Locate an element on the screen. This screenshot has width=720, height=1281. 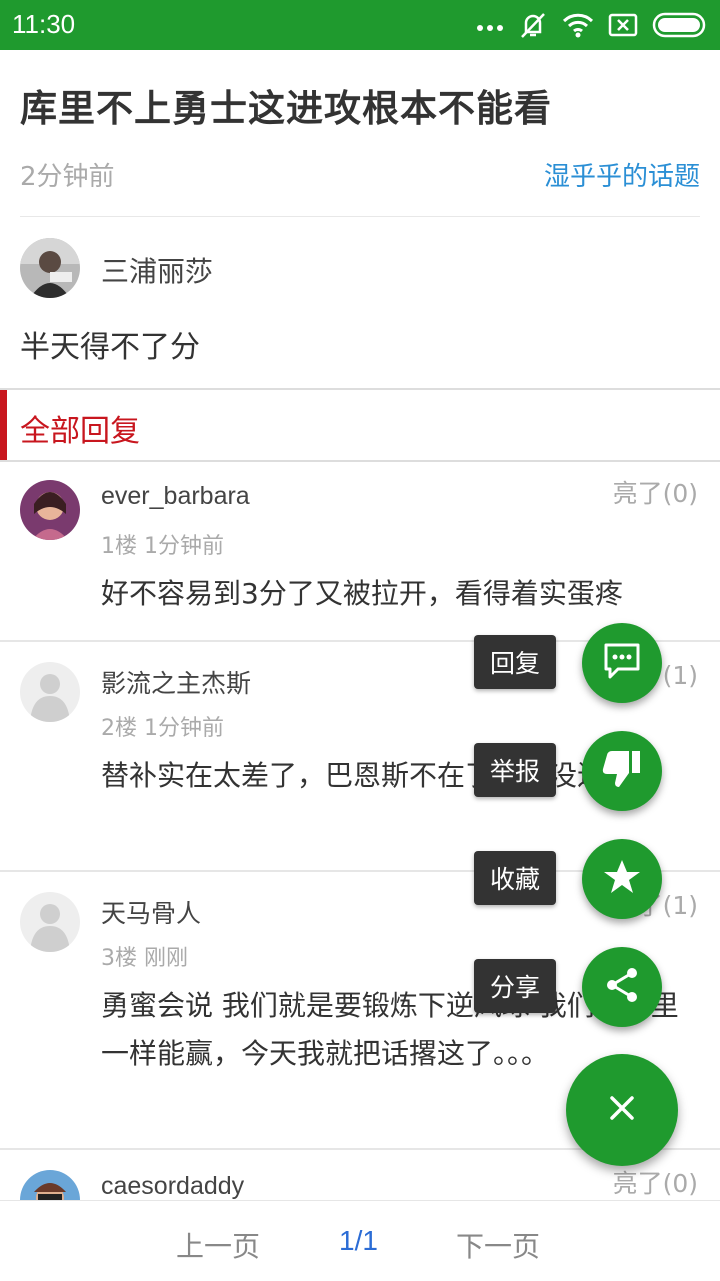
replies-header-label: 全部回复 is located at coordinates (80, 431).